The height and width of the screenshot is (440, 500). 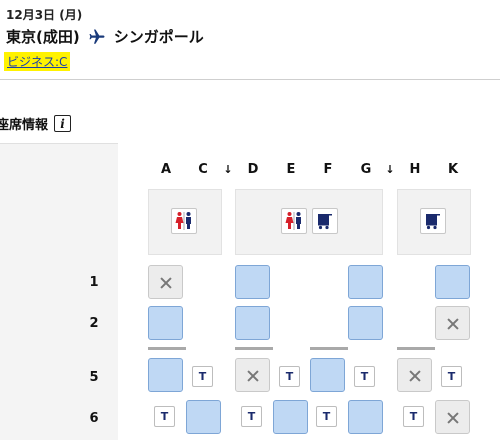 What do you see at coordinates (328, 169) in the screenshot?
I see `column-label-f: F` at bounding box center [328, 169].